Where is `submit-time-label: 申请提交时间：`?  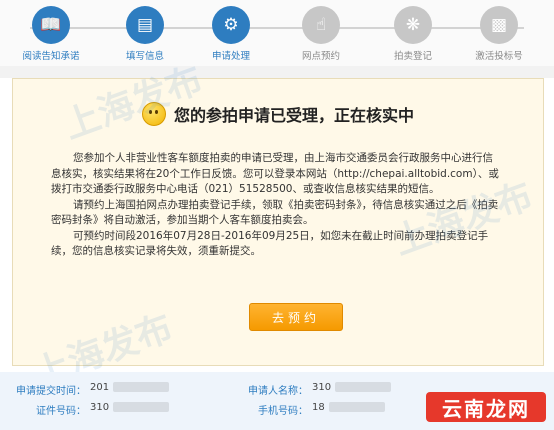 submit-time-label: 申请提交时间： is located at coordinates (51, 391).